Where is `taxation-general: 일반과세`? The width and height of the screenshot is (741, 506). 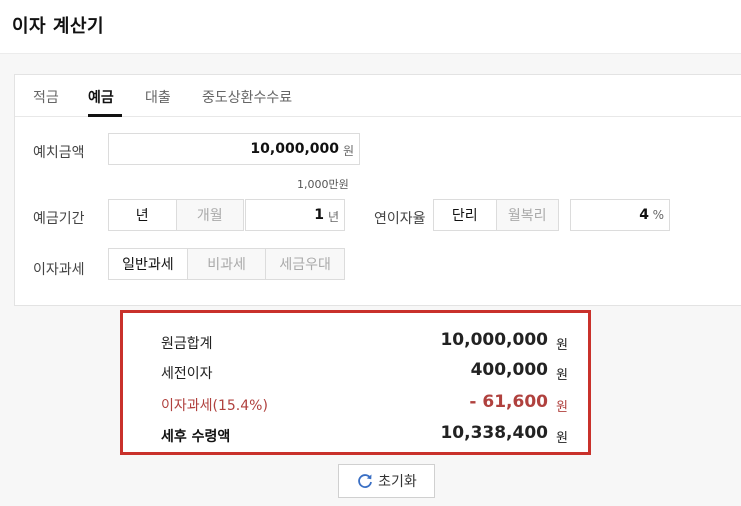 taxation-general: 일반과세 is located at coordinates (148, 264).